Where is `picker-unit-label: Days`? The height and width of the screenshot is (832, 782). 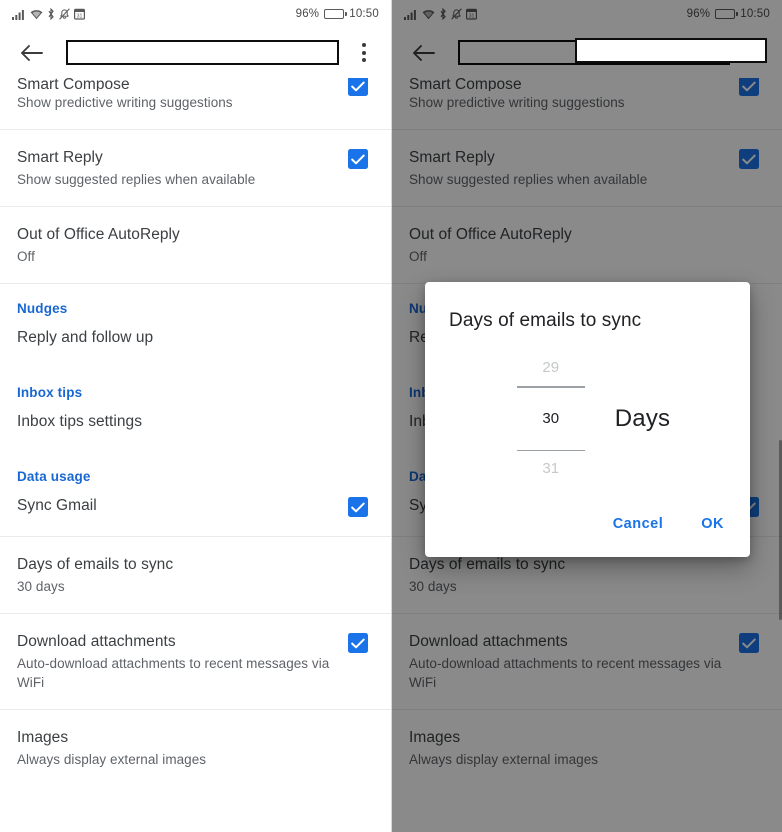
picker-unit-label: Days is located at coordinates (642, 418).